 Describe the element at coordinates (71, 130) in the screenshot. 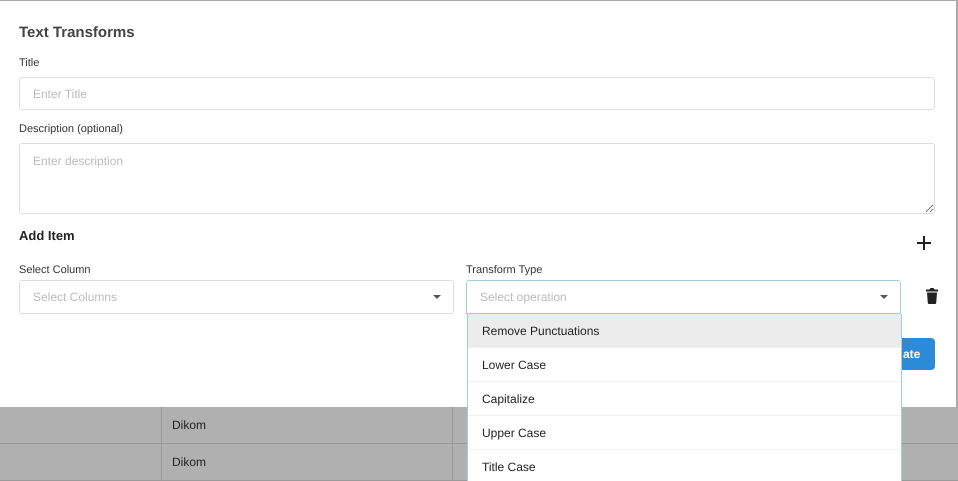

I see `field-label: Description (optional)` at that location.